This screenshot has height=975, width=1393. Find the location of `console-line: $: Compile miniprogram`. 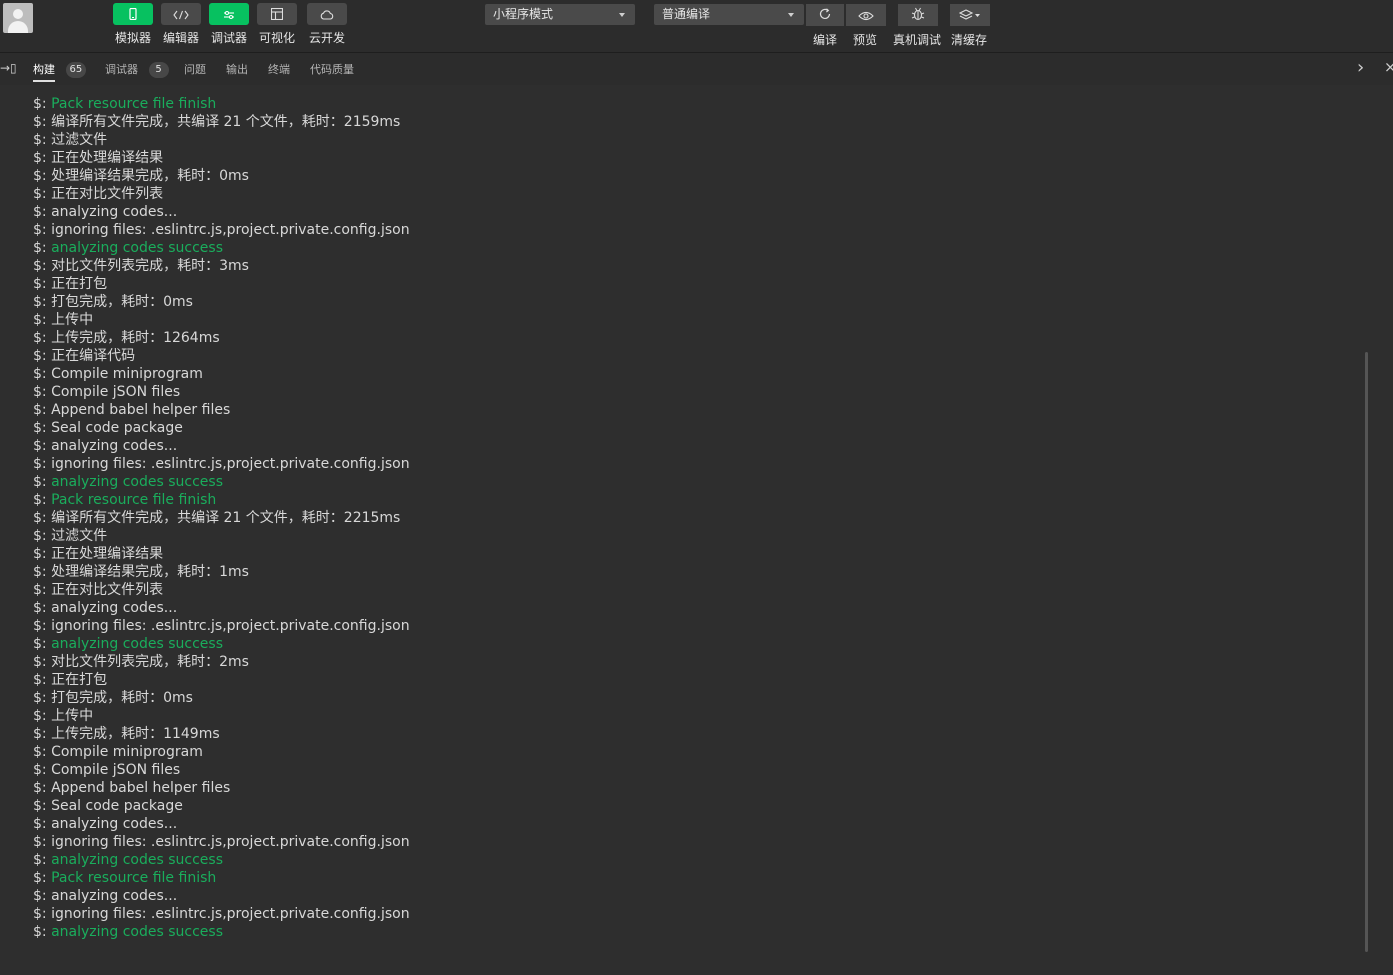

console-line: $: Compile miniprogram is located at coordinates (221, 752).